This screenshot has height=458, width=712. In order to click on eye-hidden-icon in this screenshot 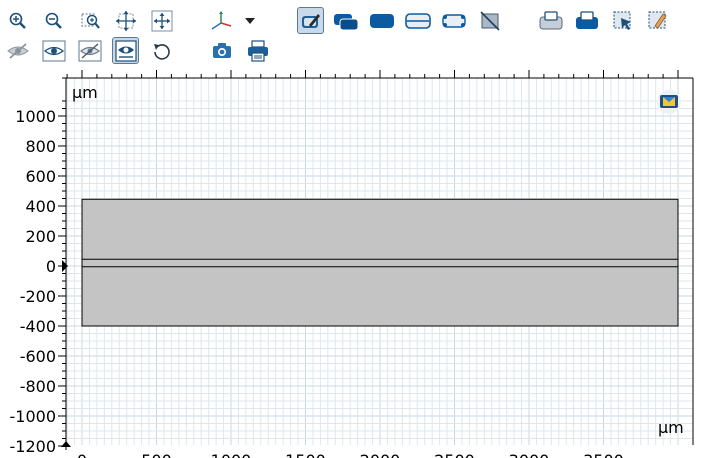, I will do `click(90, 51)`.